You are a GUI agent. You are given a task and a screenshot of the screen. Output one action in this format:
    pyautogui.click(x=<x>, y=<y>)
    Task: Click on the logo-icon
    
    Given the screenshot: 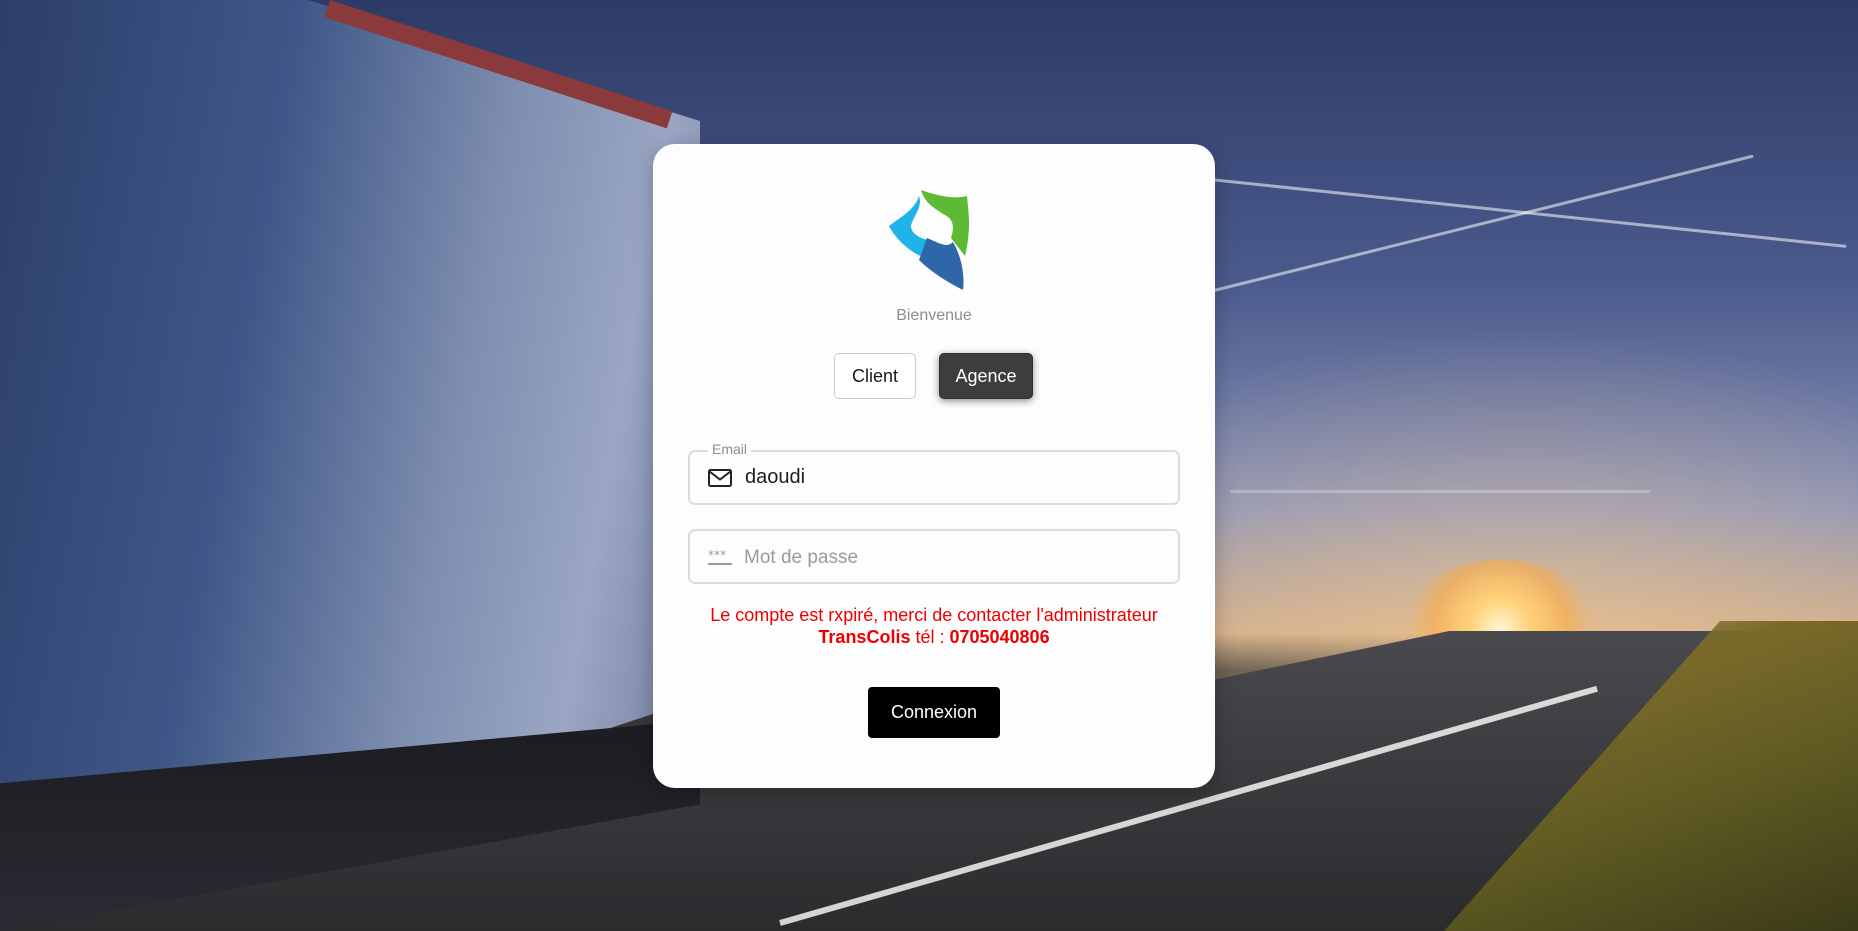 What is the action you would take?
    pyautogui.click(x=929, y=240)
    